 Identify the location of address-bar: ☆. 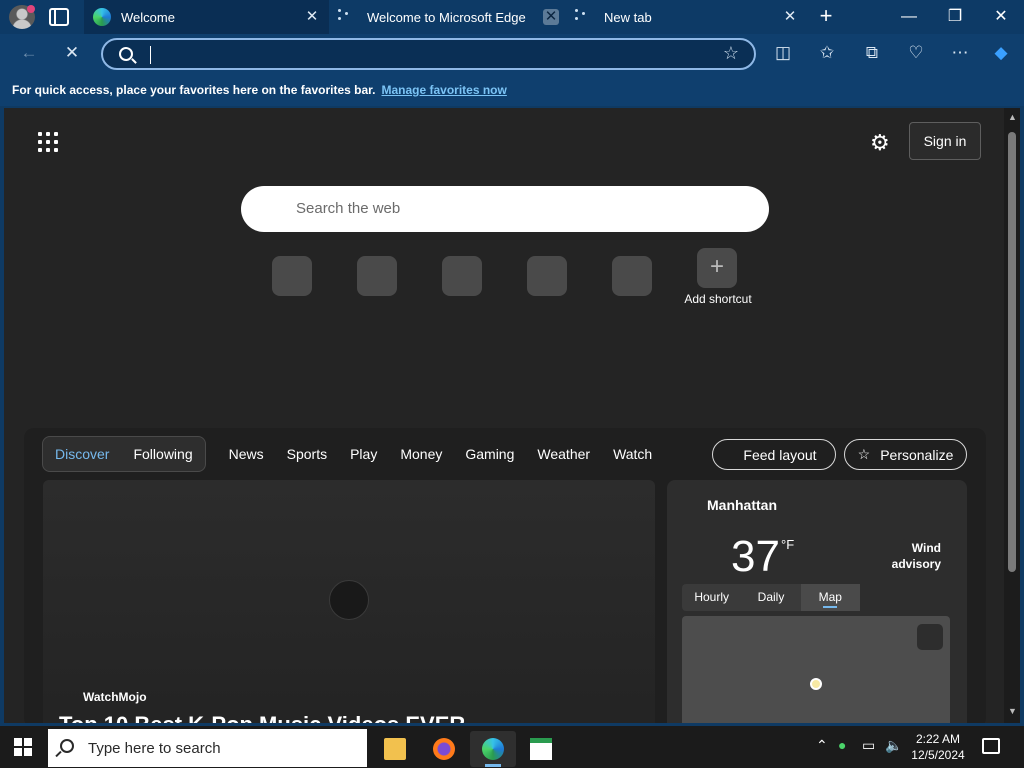
(428, 54).